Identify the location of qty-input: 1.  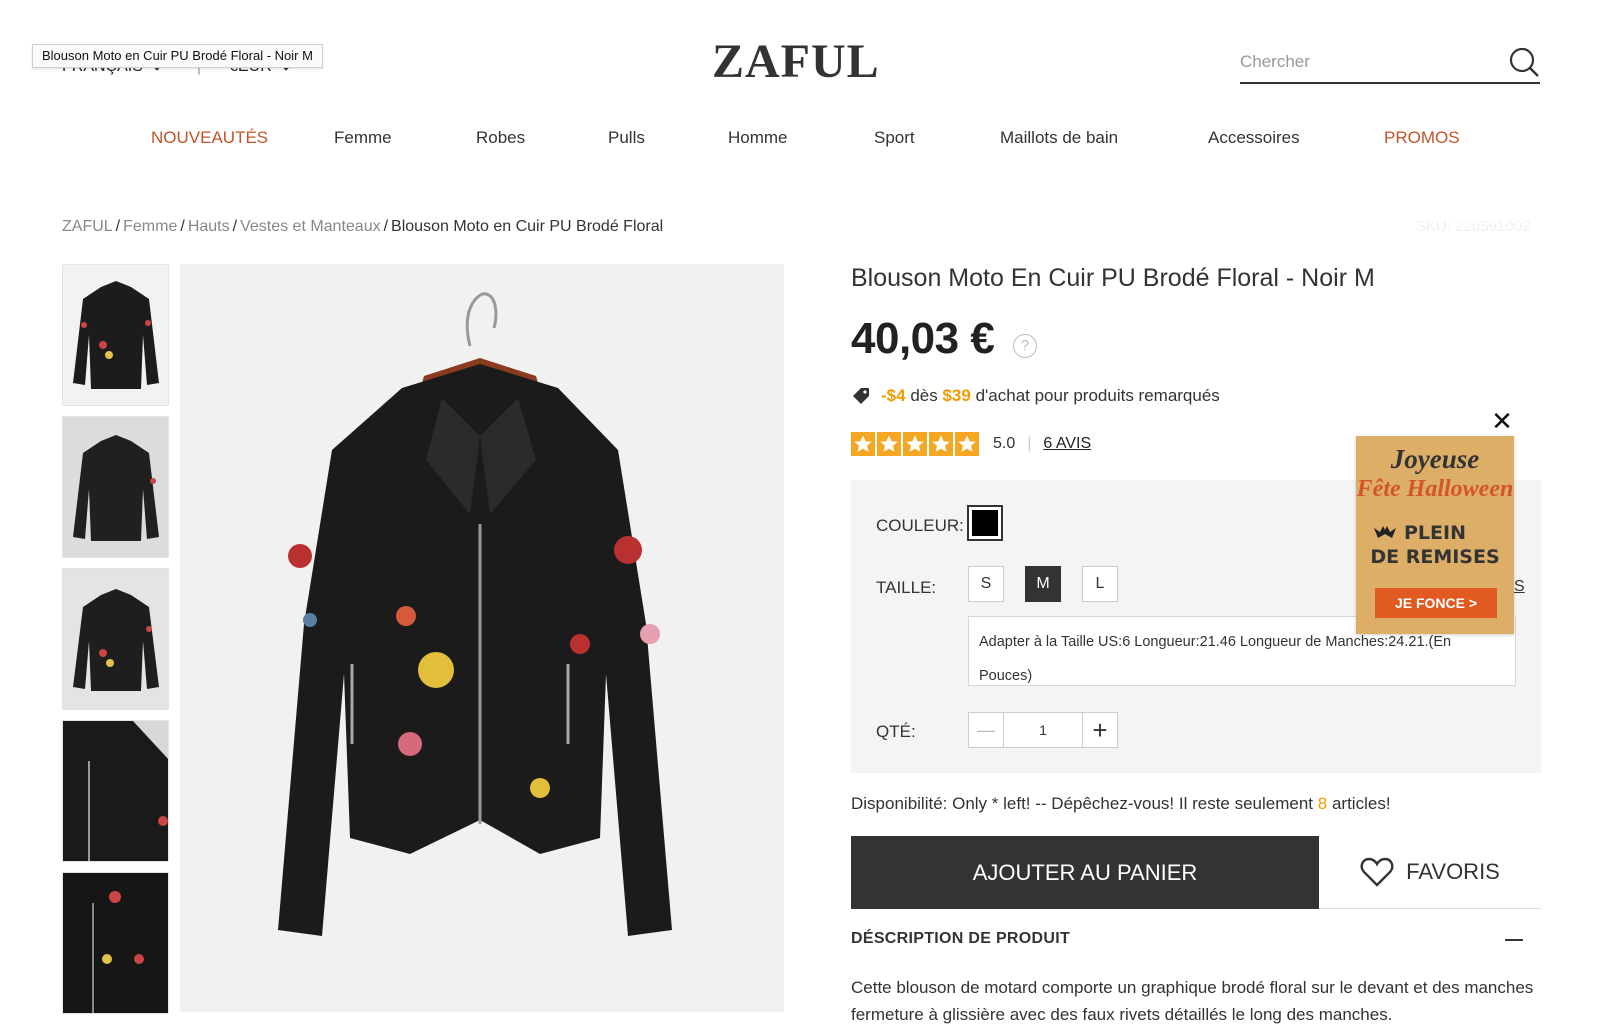
(1043, 730).